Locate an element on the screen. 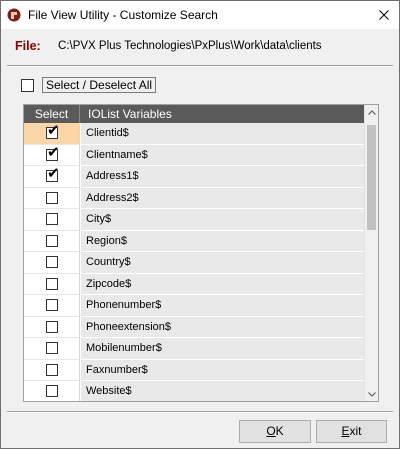 The image size is (400, 449). variable-cell: Phonenumber$ is located at coordinates (223, 306).